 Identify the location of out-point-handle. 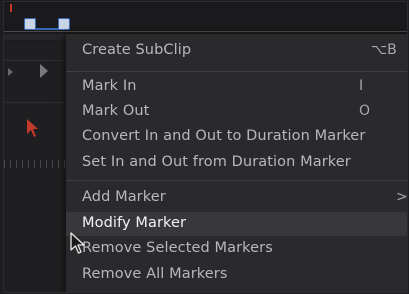
(64, 24).